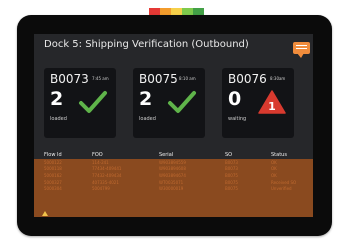  Describe the element at coordinates (236, 155) in the screenshot. I see `column-header-so: SO` at that location.